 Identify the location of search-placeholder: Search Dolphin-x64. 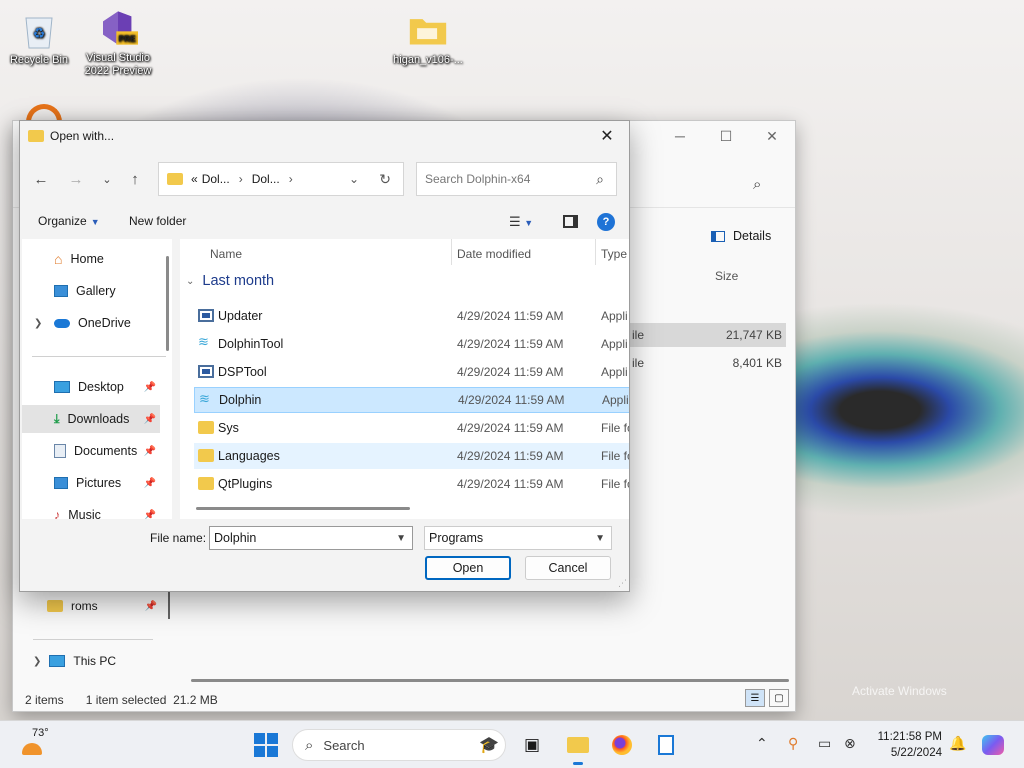
(478, 179).